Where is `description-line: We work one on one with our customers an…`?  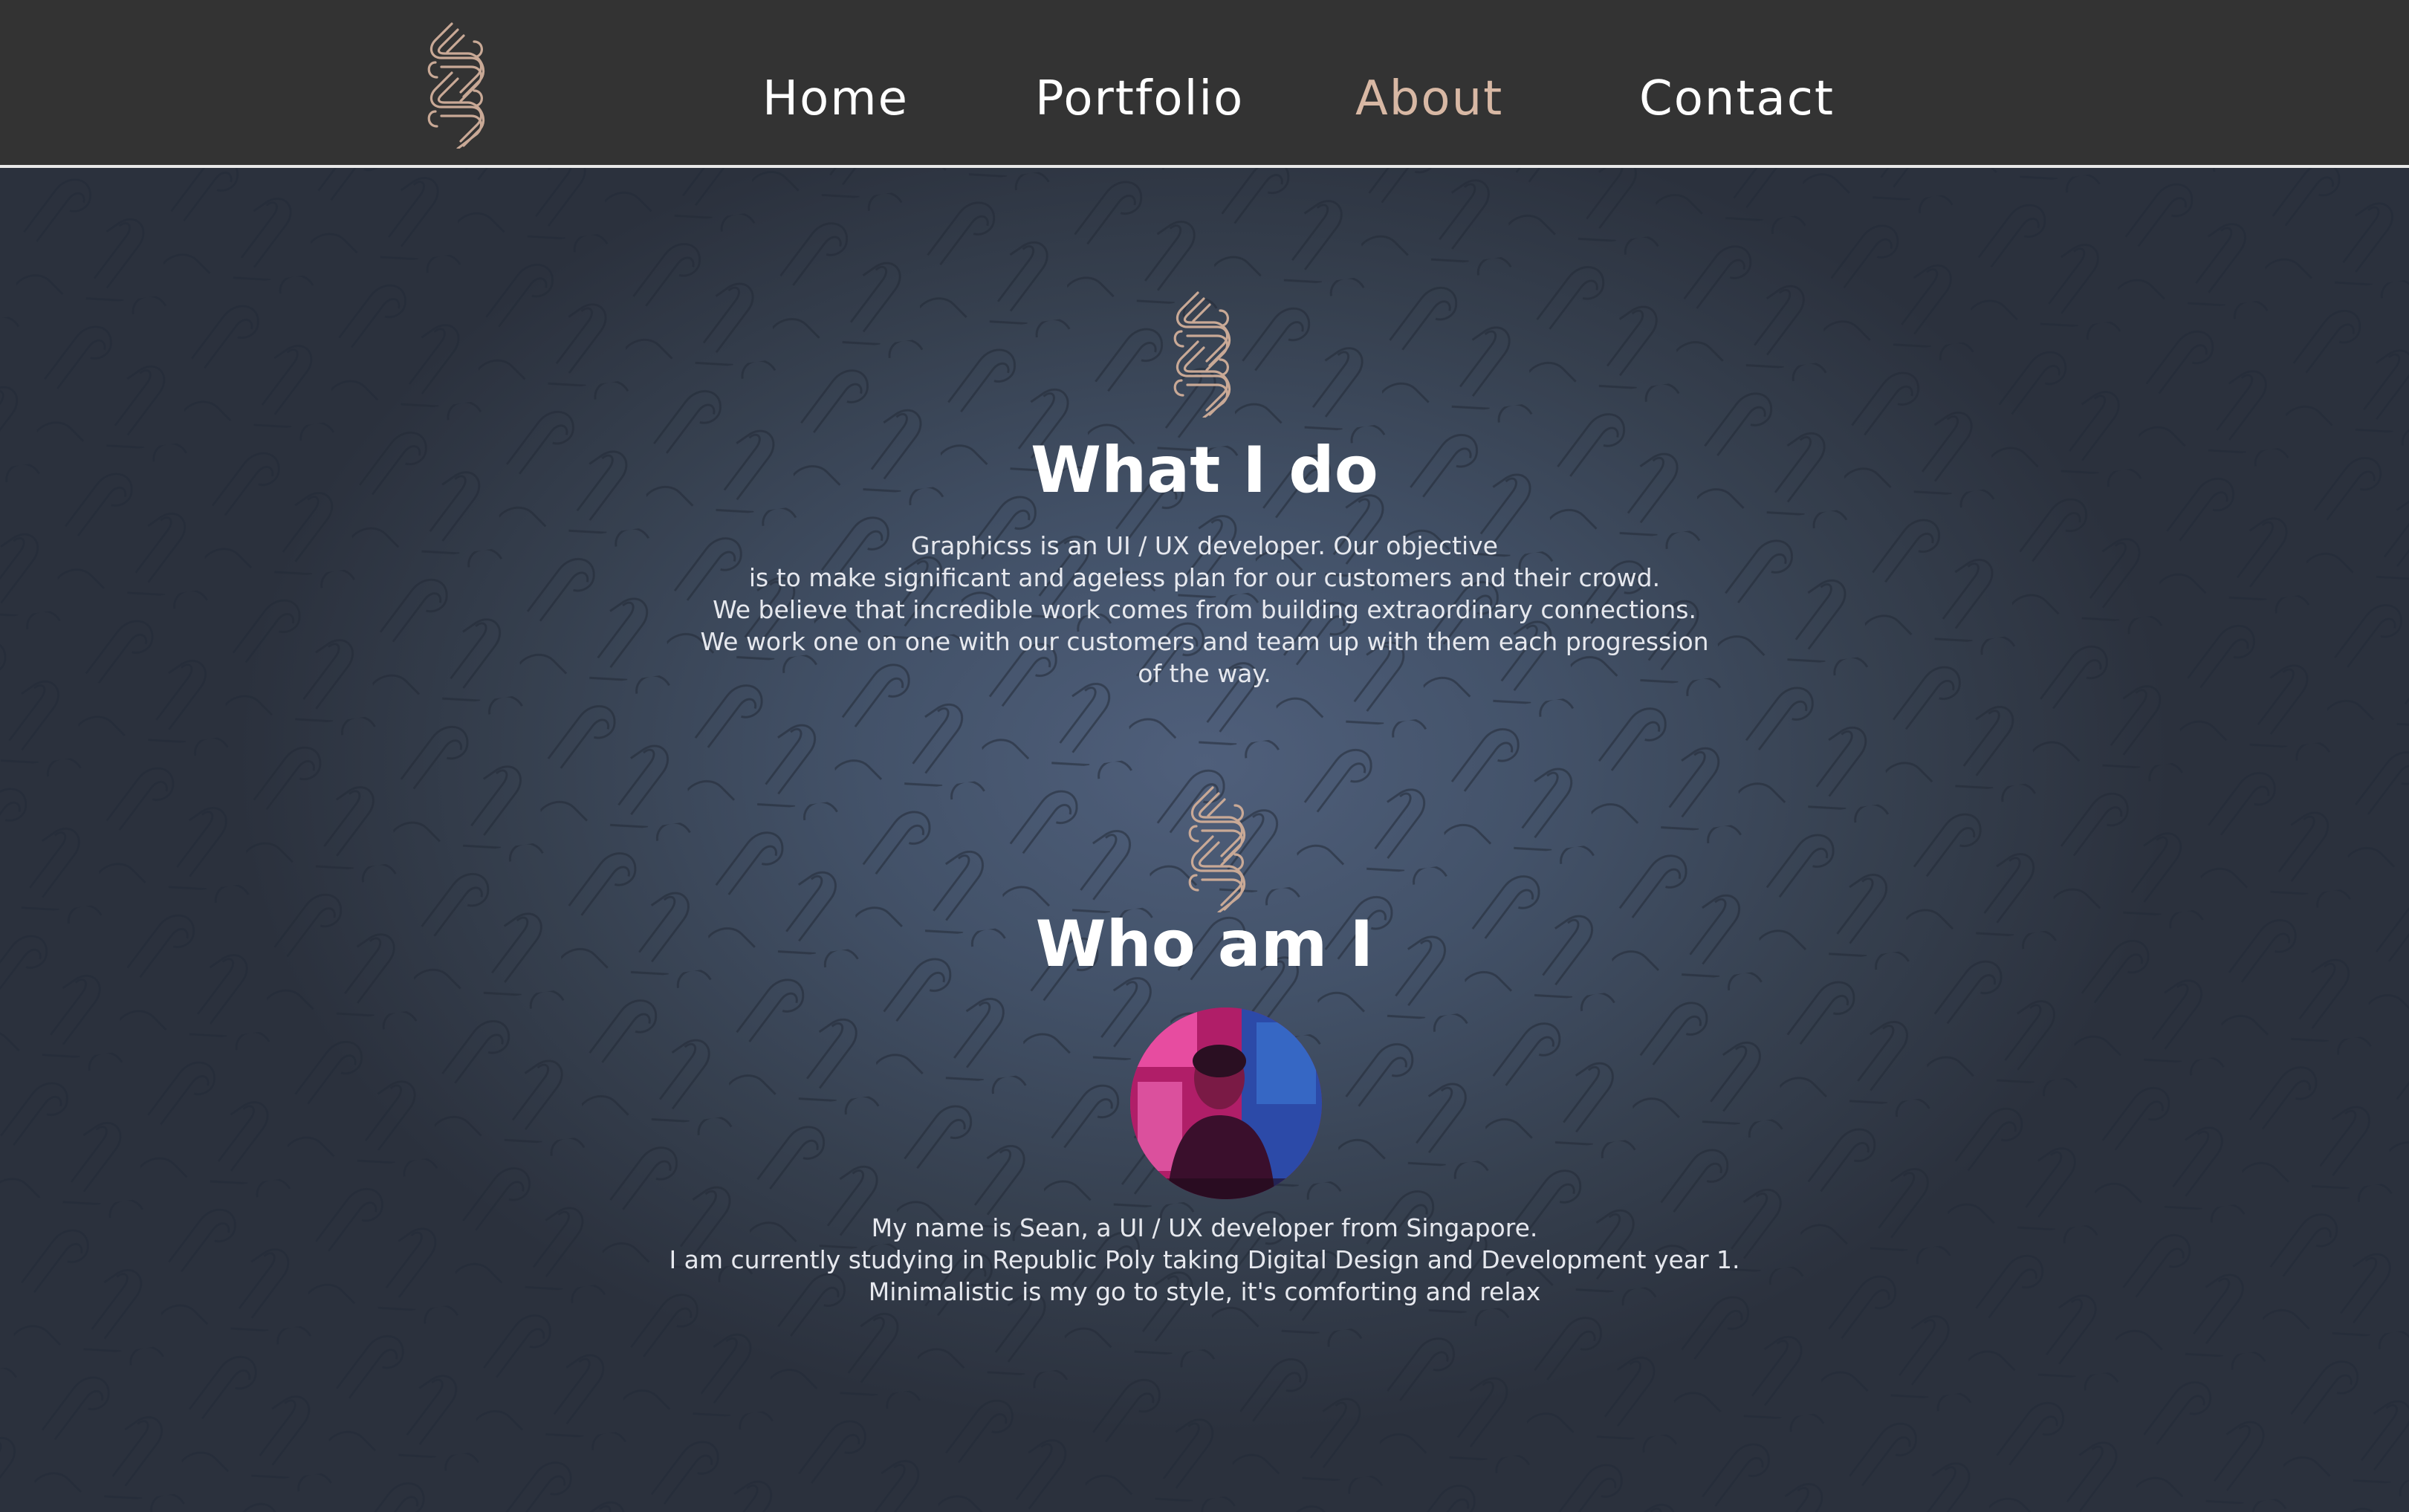 description-line: We work one on one with our customers an… is located at coordinates (1204, 641).